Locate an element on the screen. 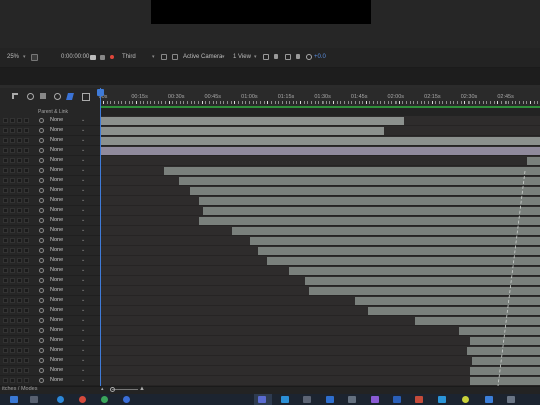 The width and height of the screenshot is (540, 405). timeline-zoom-slider is located at coordinates (125, 389).